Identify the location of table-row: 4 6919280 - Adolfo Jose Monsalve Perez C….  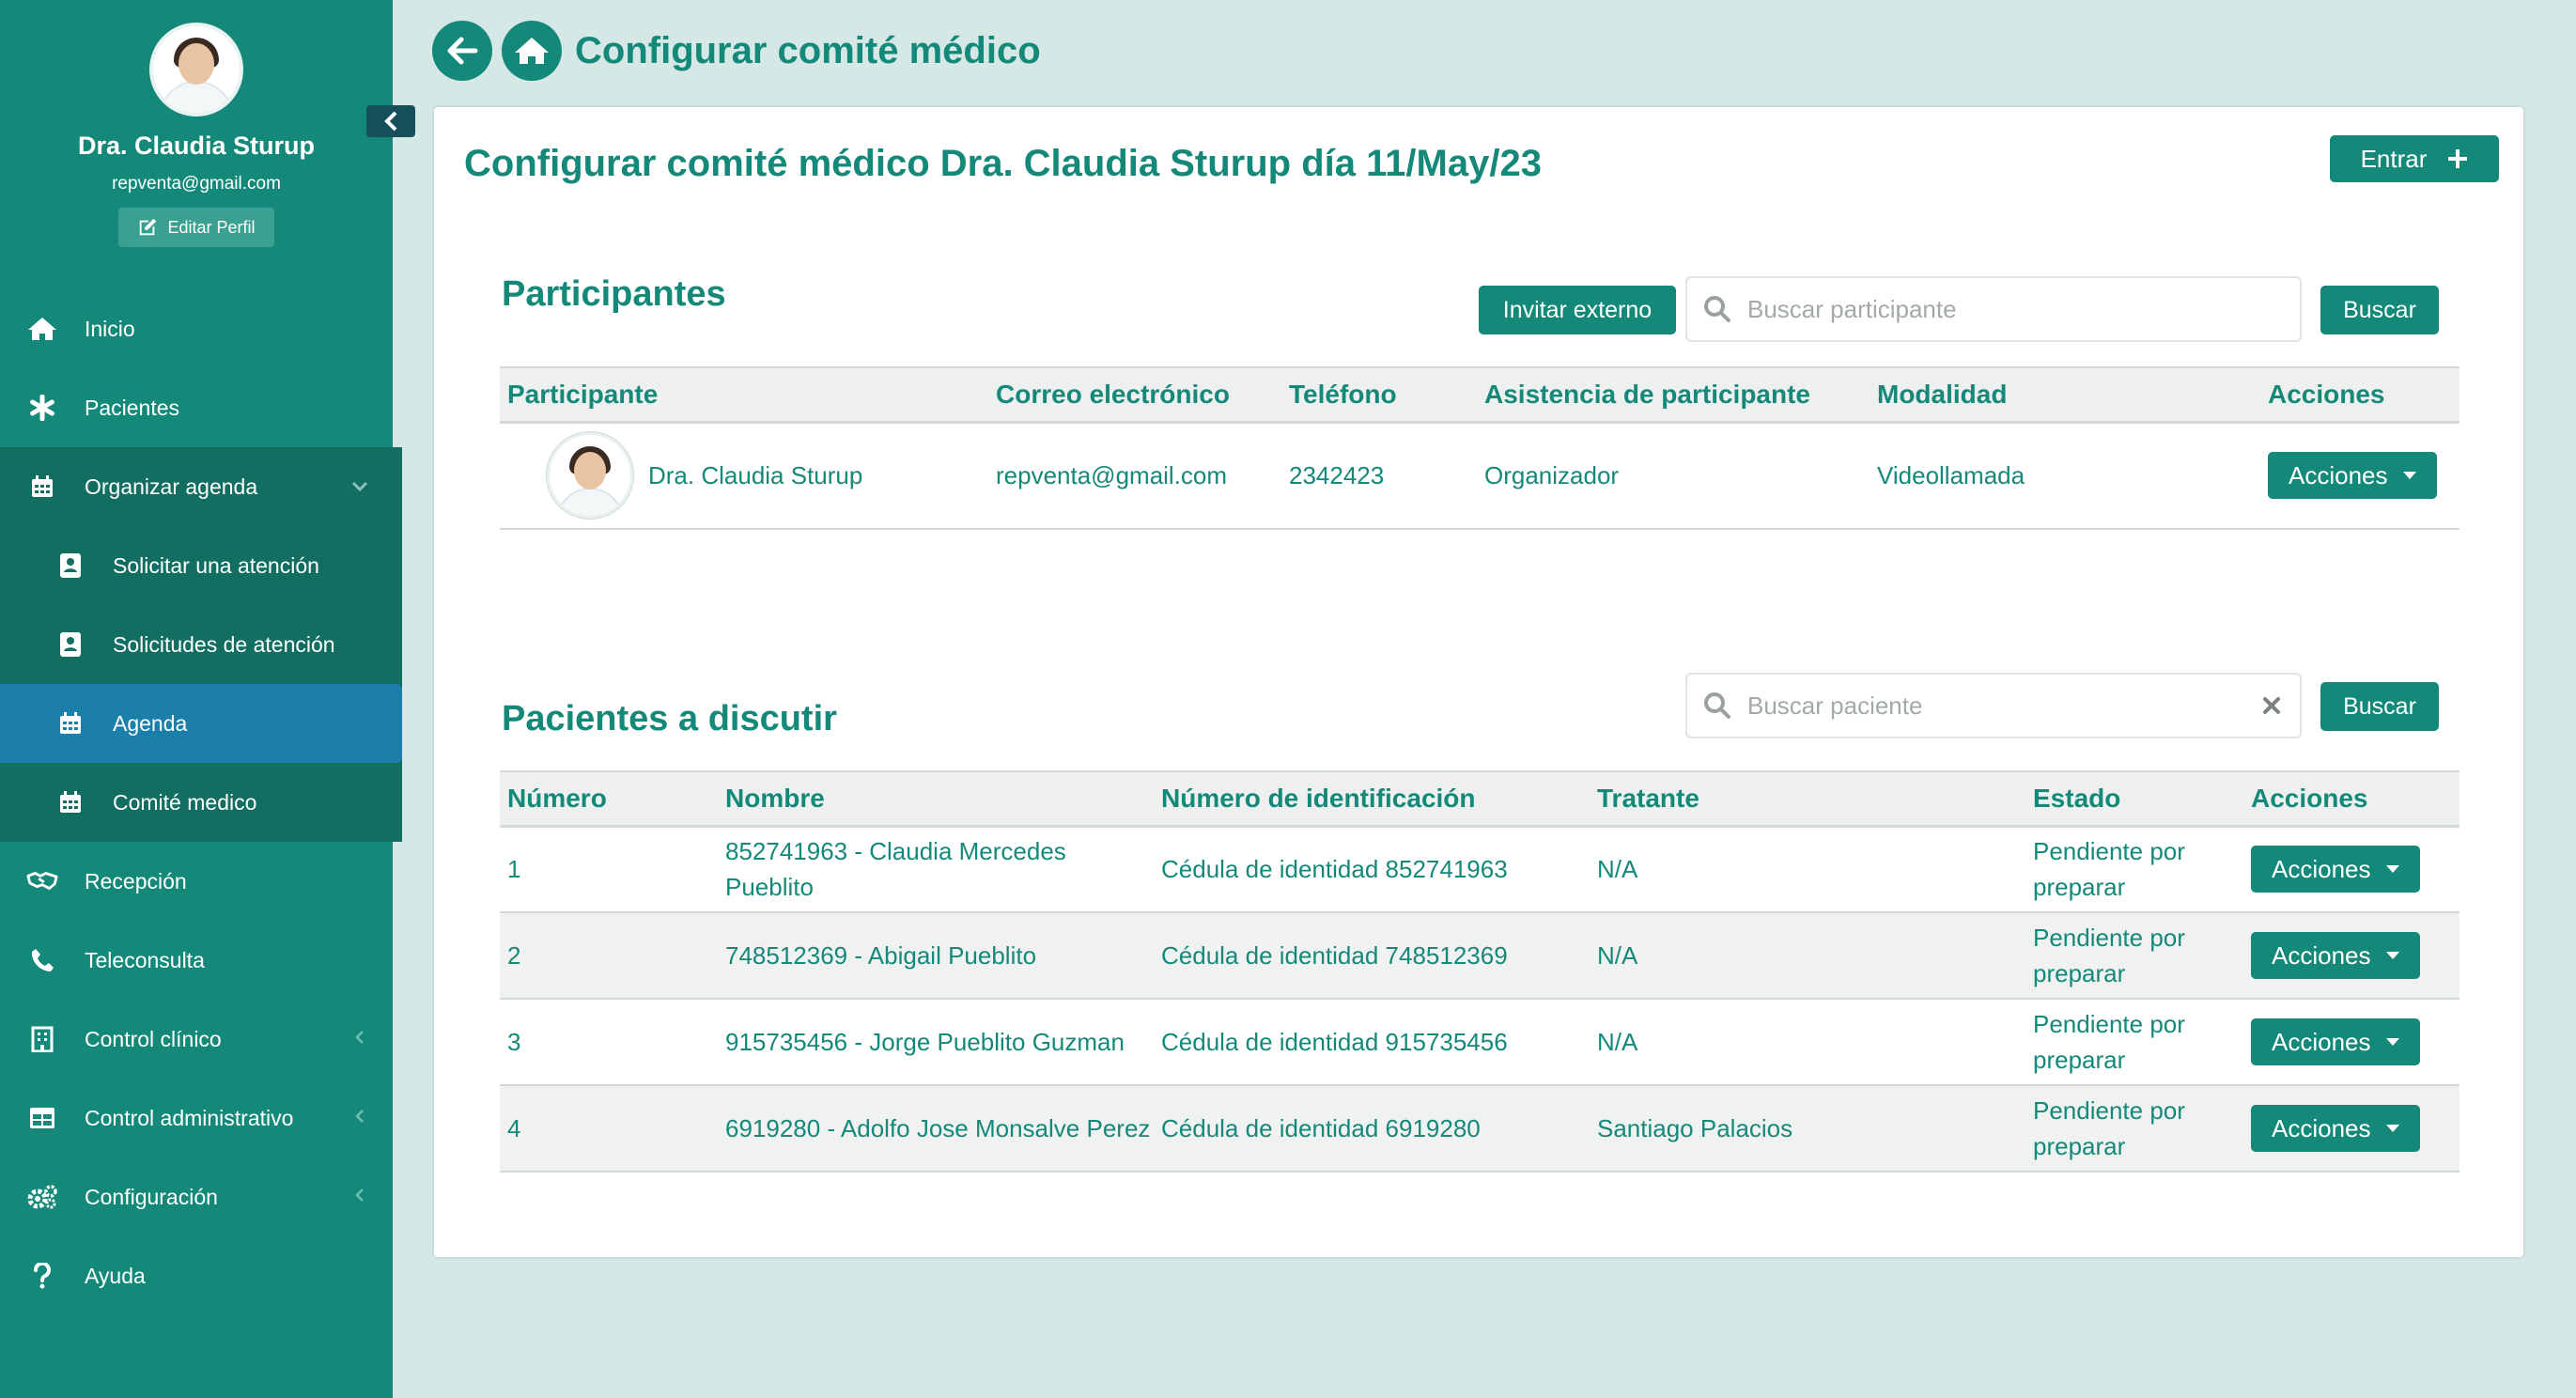
(1480, 1129).